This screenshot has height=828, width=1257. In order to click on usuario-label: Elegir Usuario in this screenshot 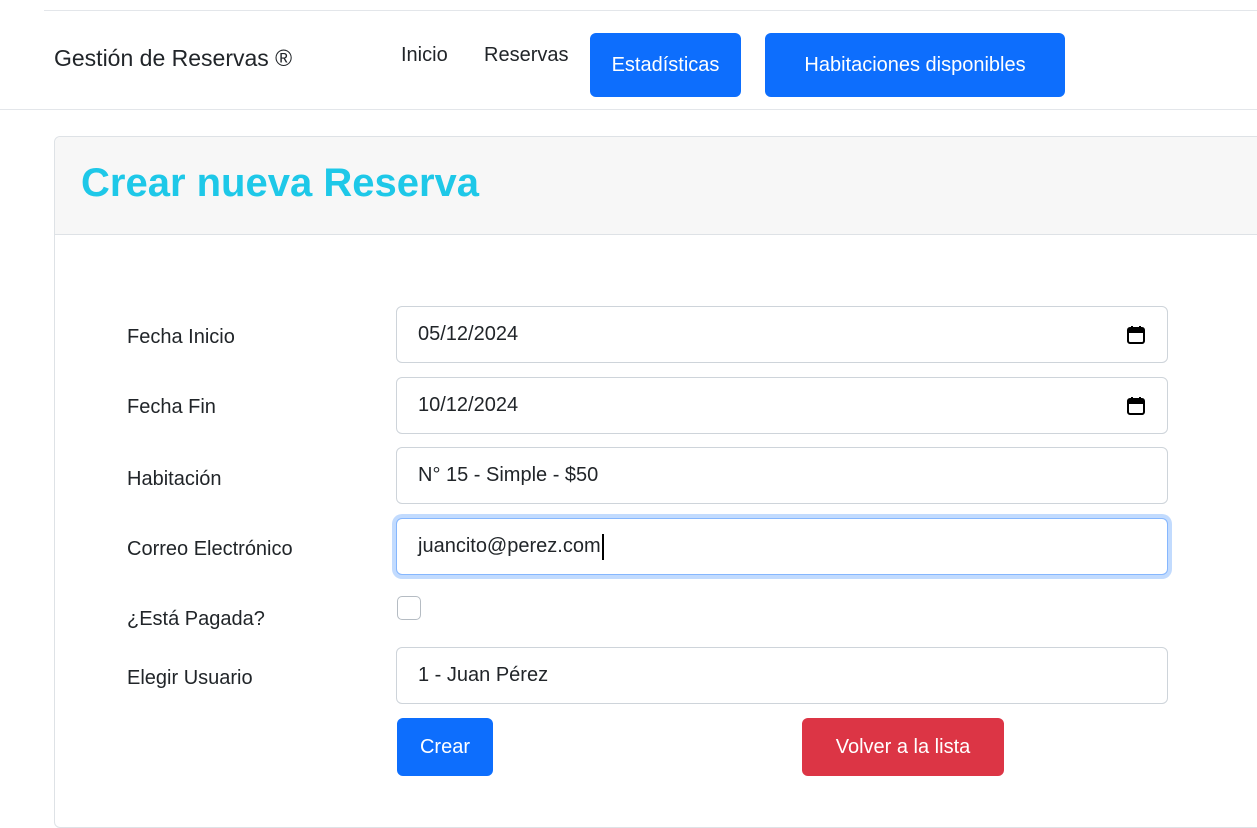, I will do `click(190, 678)`.